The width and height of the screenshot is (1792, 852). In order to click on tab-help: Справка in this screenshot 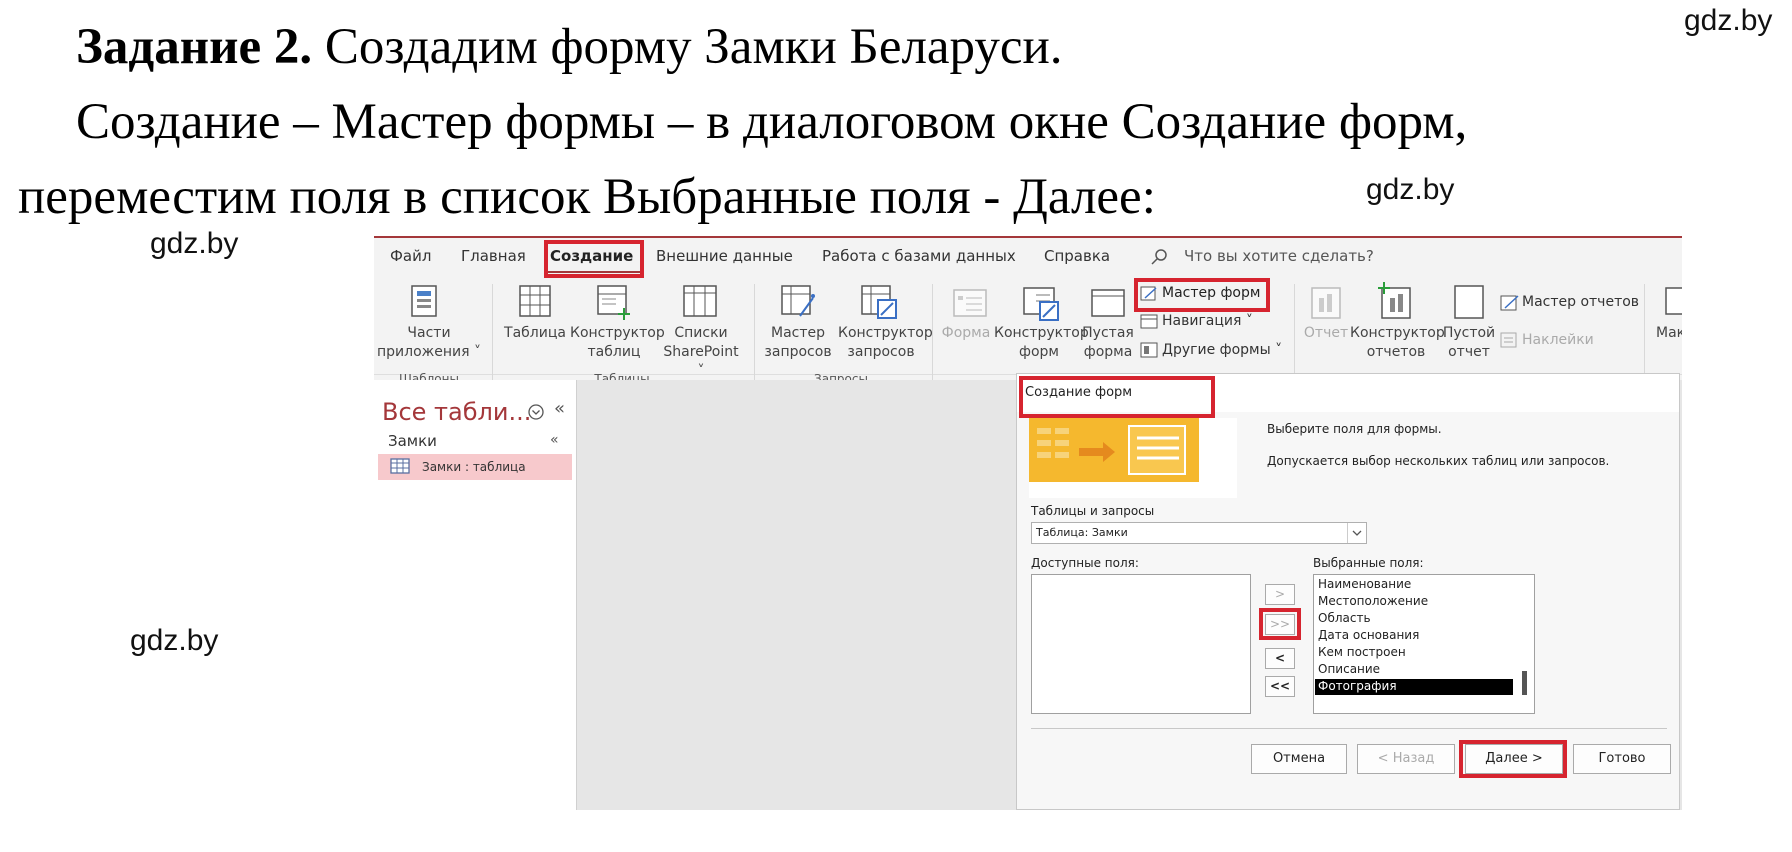, I will do `click(1077, 256)`.